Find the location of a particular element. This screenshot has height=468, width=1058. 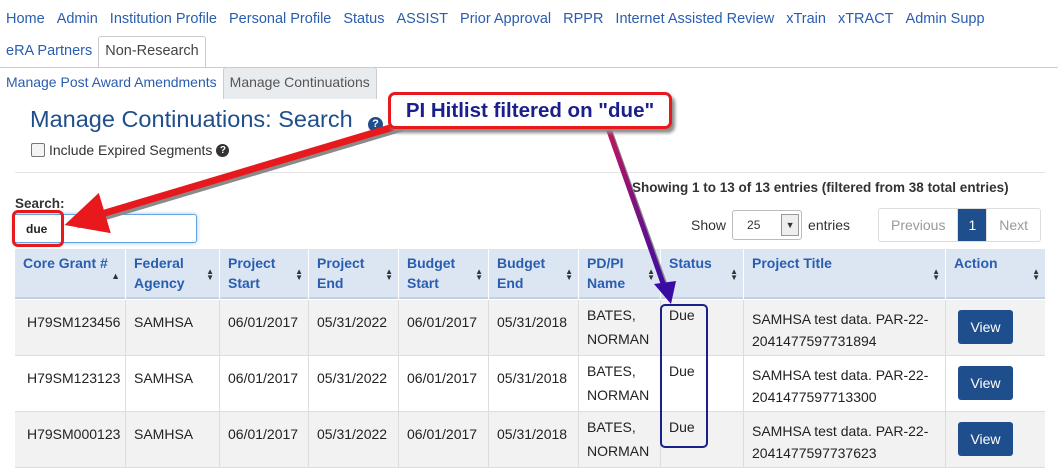

nav-xtrain: xTrain is located at coordinates (806, 19).